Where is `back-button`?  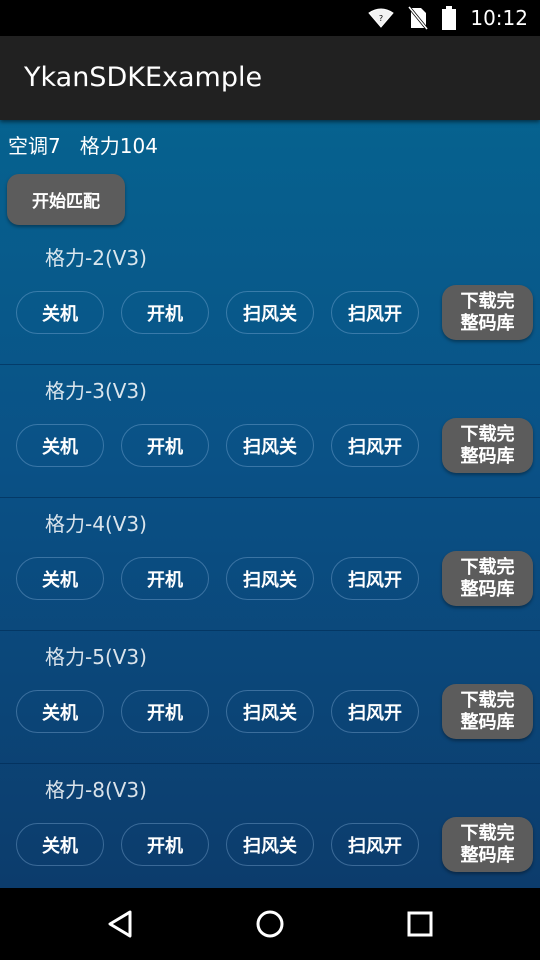
back-button is located at coordinates (120, 924).